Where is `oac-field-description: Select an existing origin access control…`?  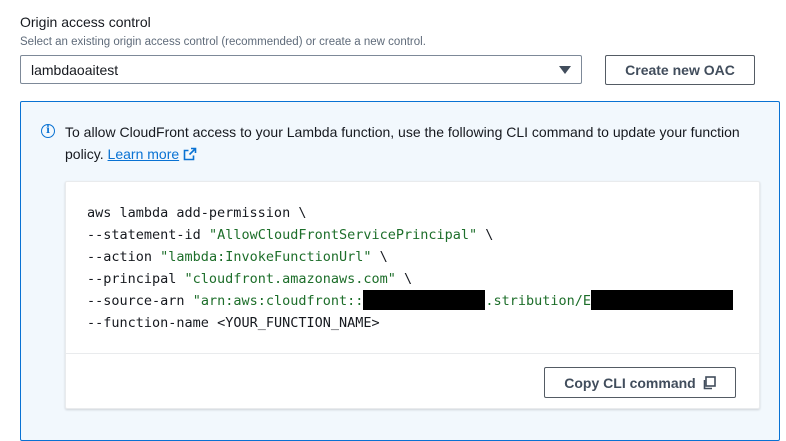
oac-field-description: Select an existing origin access control… is located at coordinates (223, 42).